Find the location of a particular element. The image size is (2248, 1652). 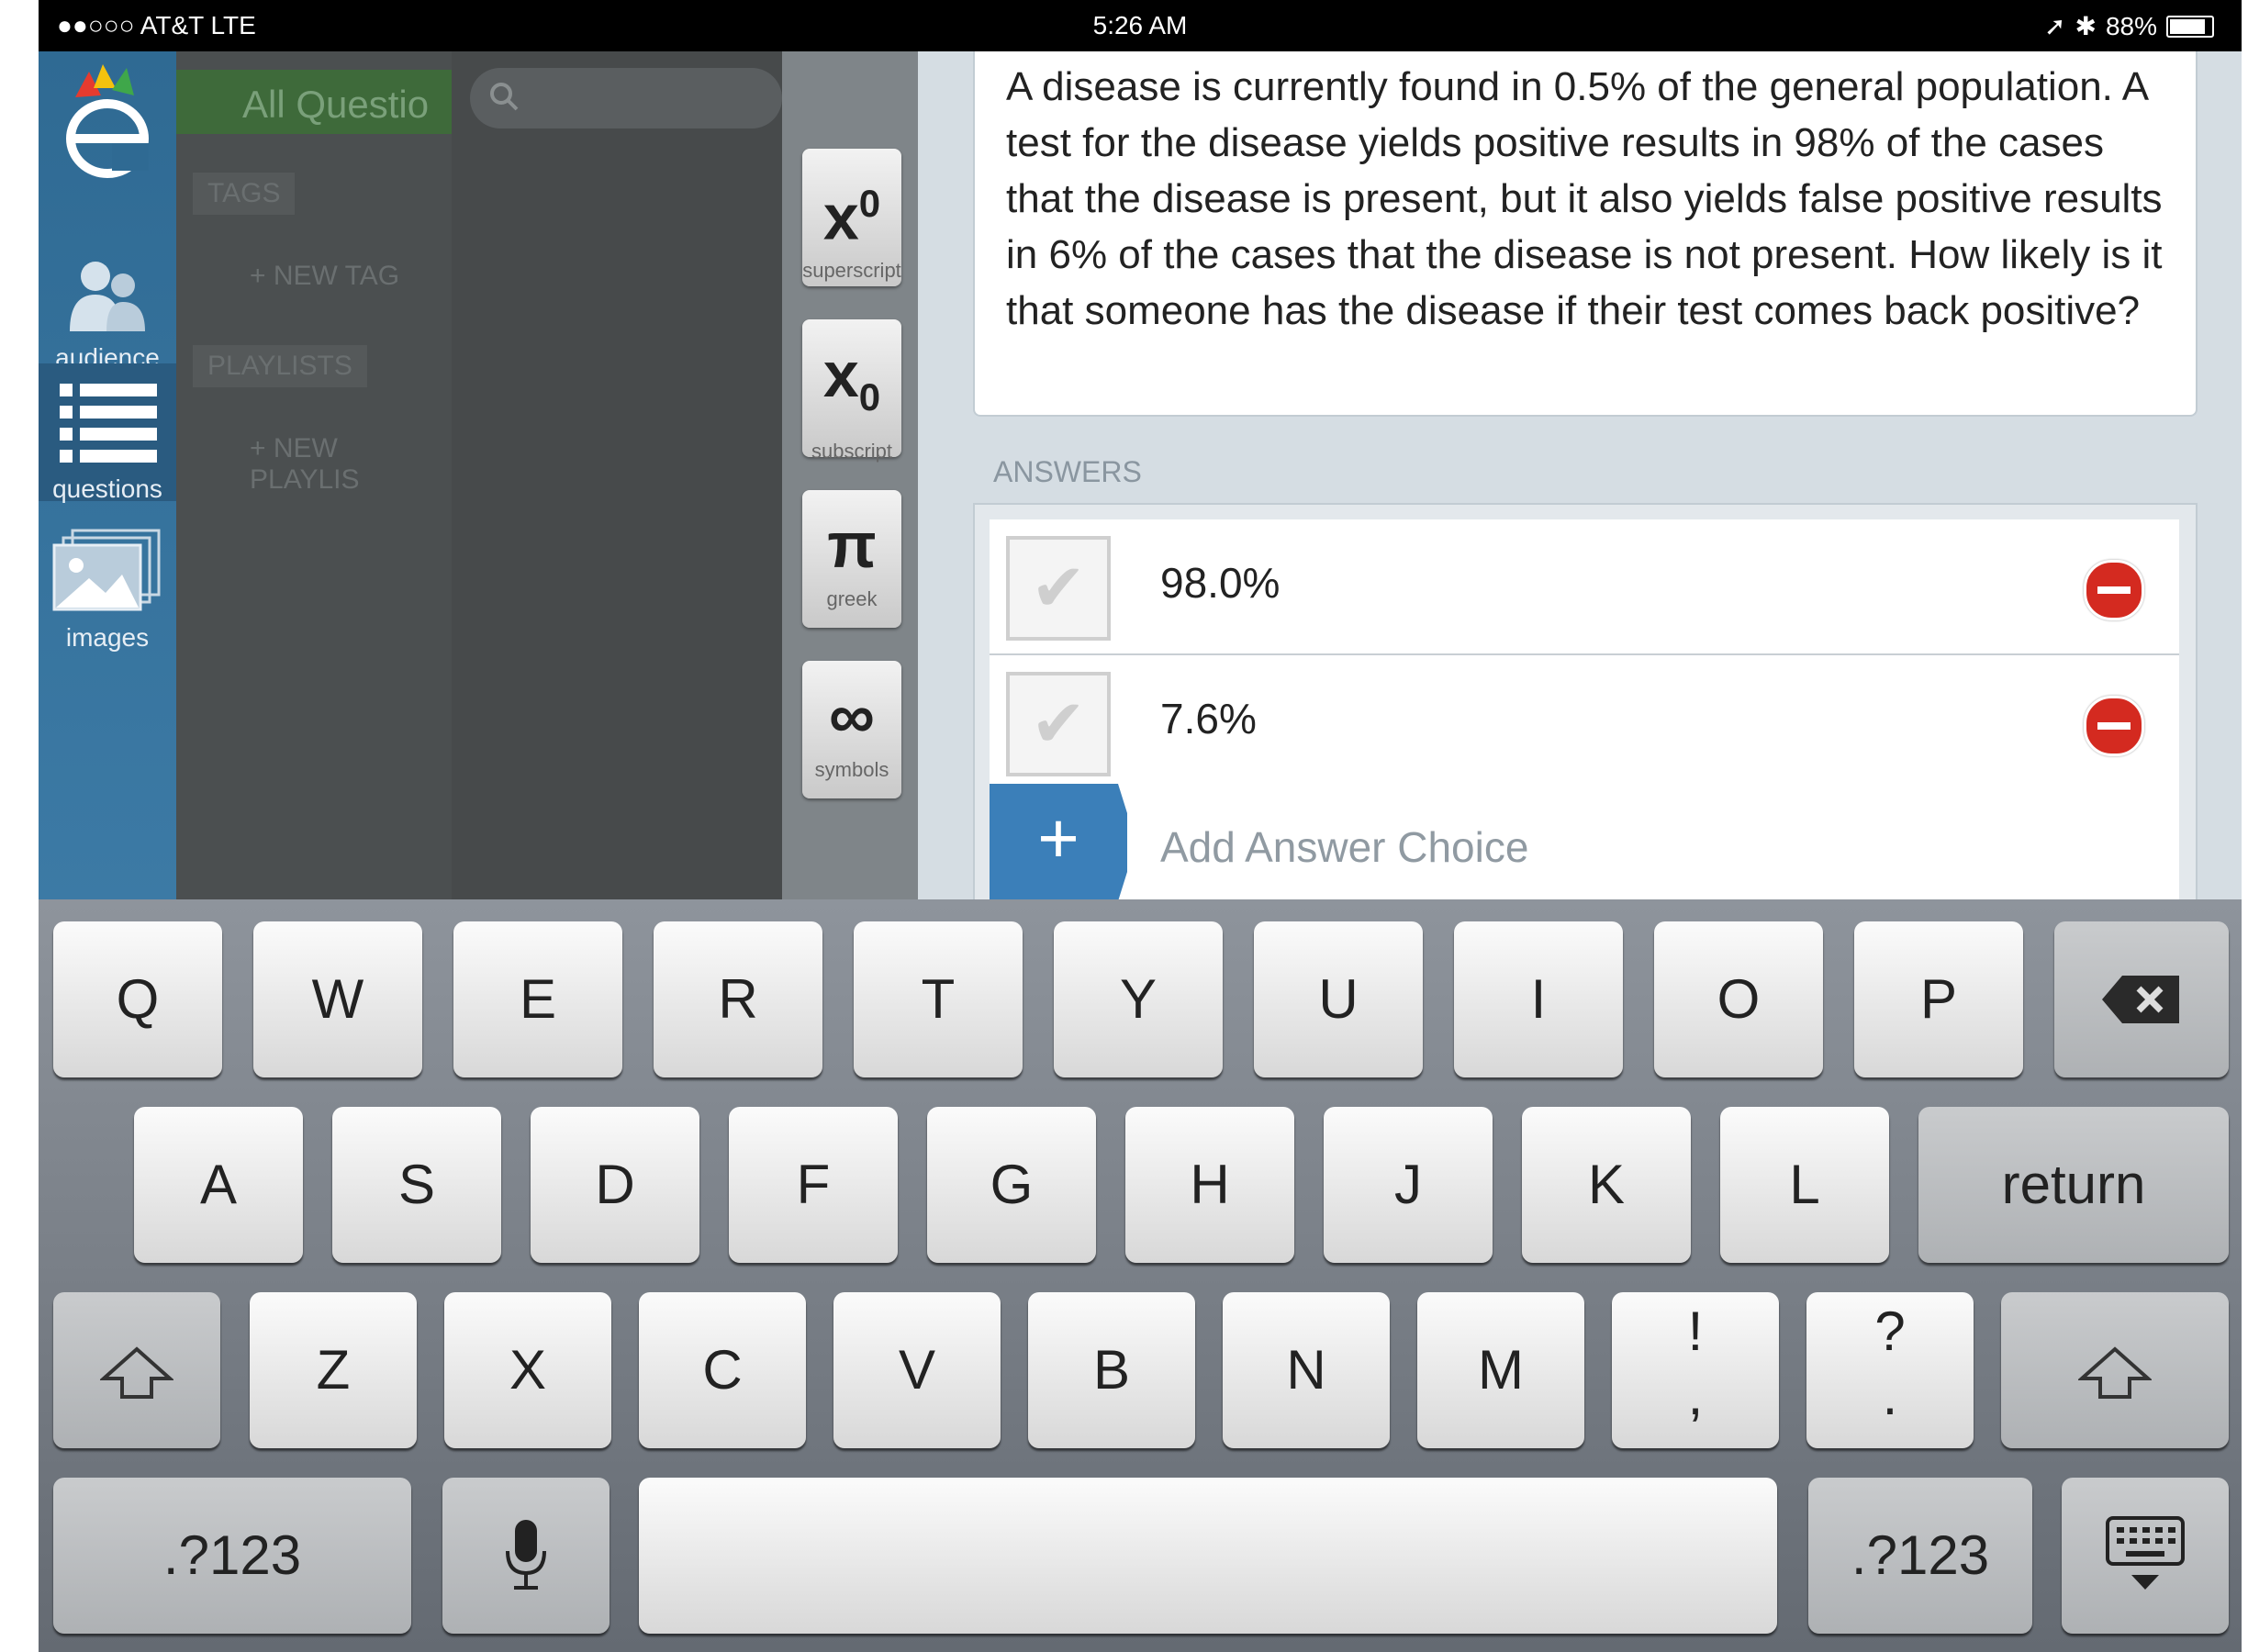

key-exclamation-comma: ! , is located at coordinates (1695, 1370).